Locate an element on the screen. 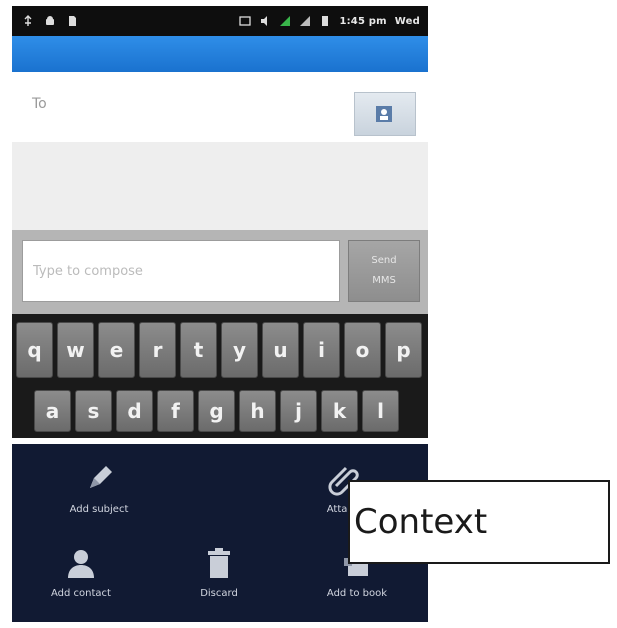  conversation-area is located at coordinates (220, 186).